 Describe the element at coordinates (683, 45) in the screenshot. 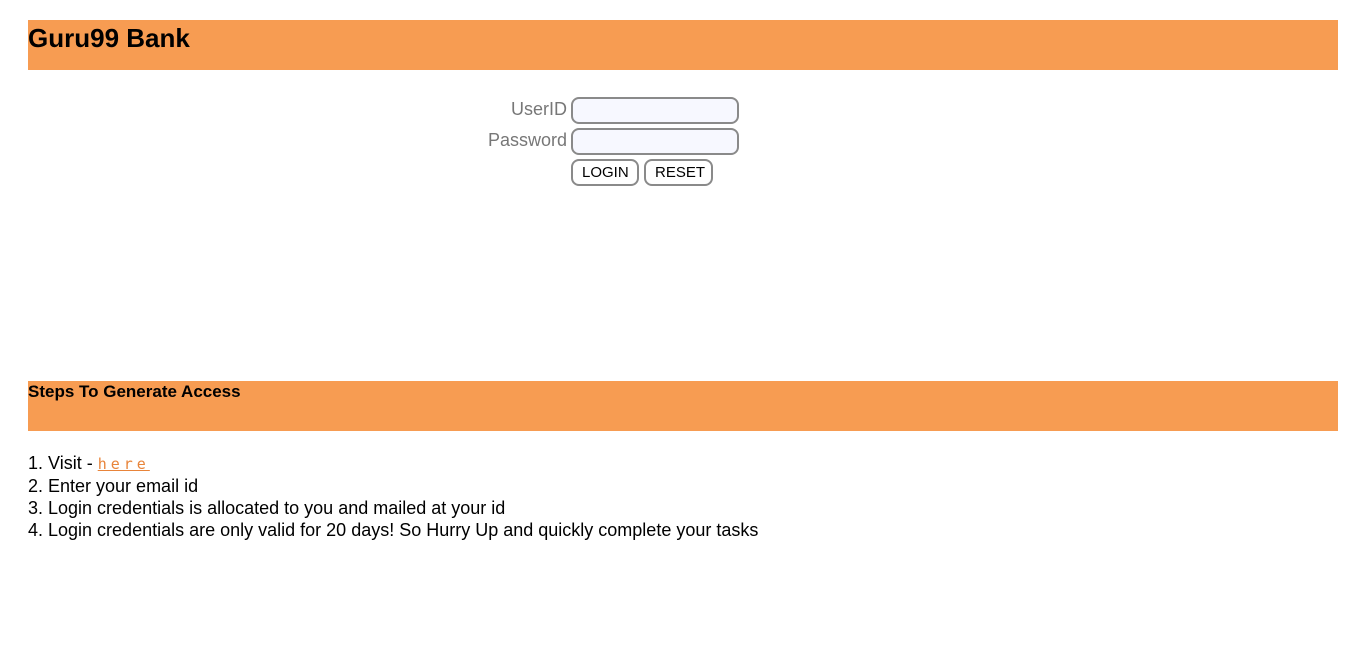

I see `header-banner: Guru99 Bank` at that location.